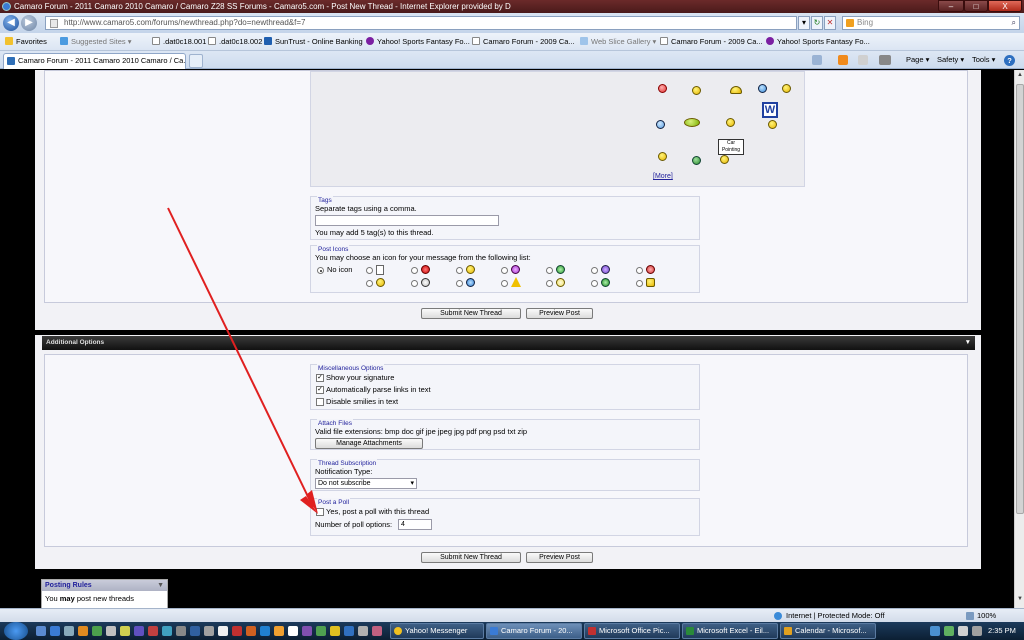 This screenshot has height=640, width=1024. Describe the element at coordinates (977, 631) in the screenshot. I see `volume-icon` at that location.